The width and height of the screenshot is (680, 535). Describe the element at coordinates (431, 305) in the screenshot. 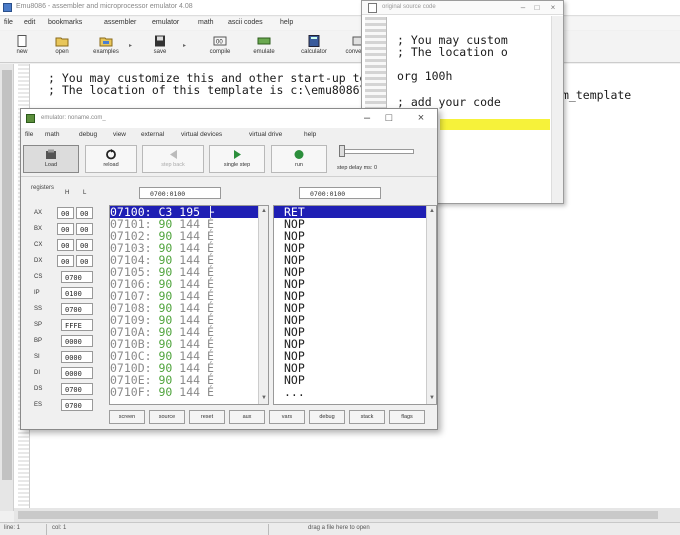

I see `disassembly-scrollbar: ▲ ▼` at that location.